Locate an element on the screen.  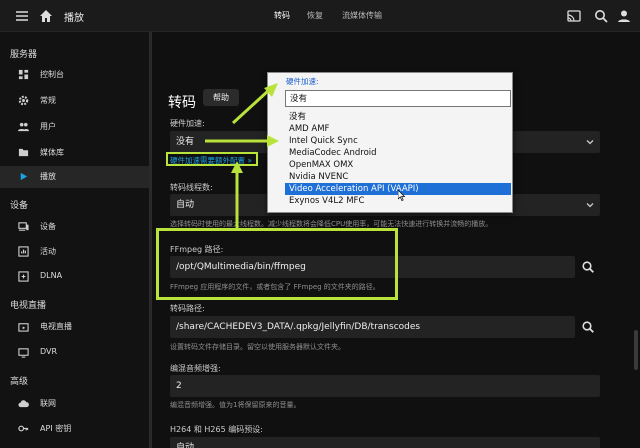
threads-label: 转码线程数: is located at coordinates (191, 187).